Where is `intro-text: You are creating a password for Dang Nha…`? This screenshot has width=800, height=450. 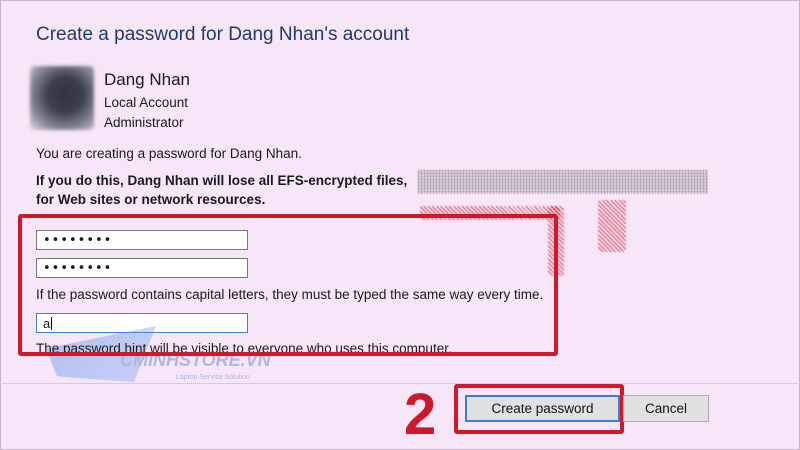
intro-text: You are creating a password for Dang Nha… is located at coordinates (169, 153).